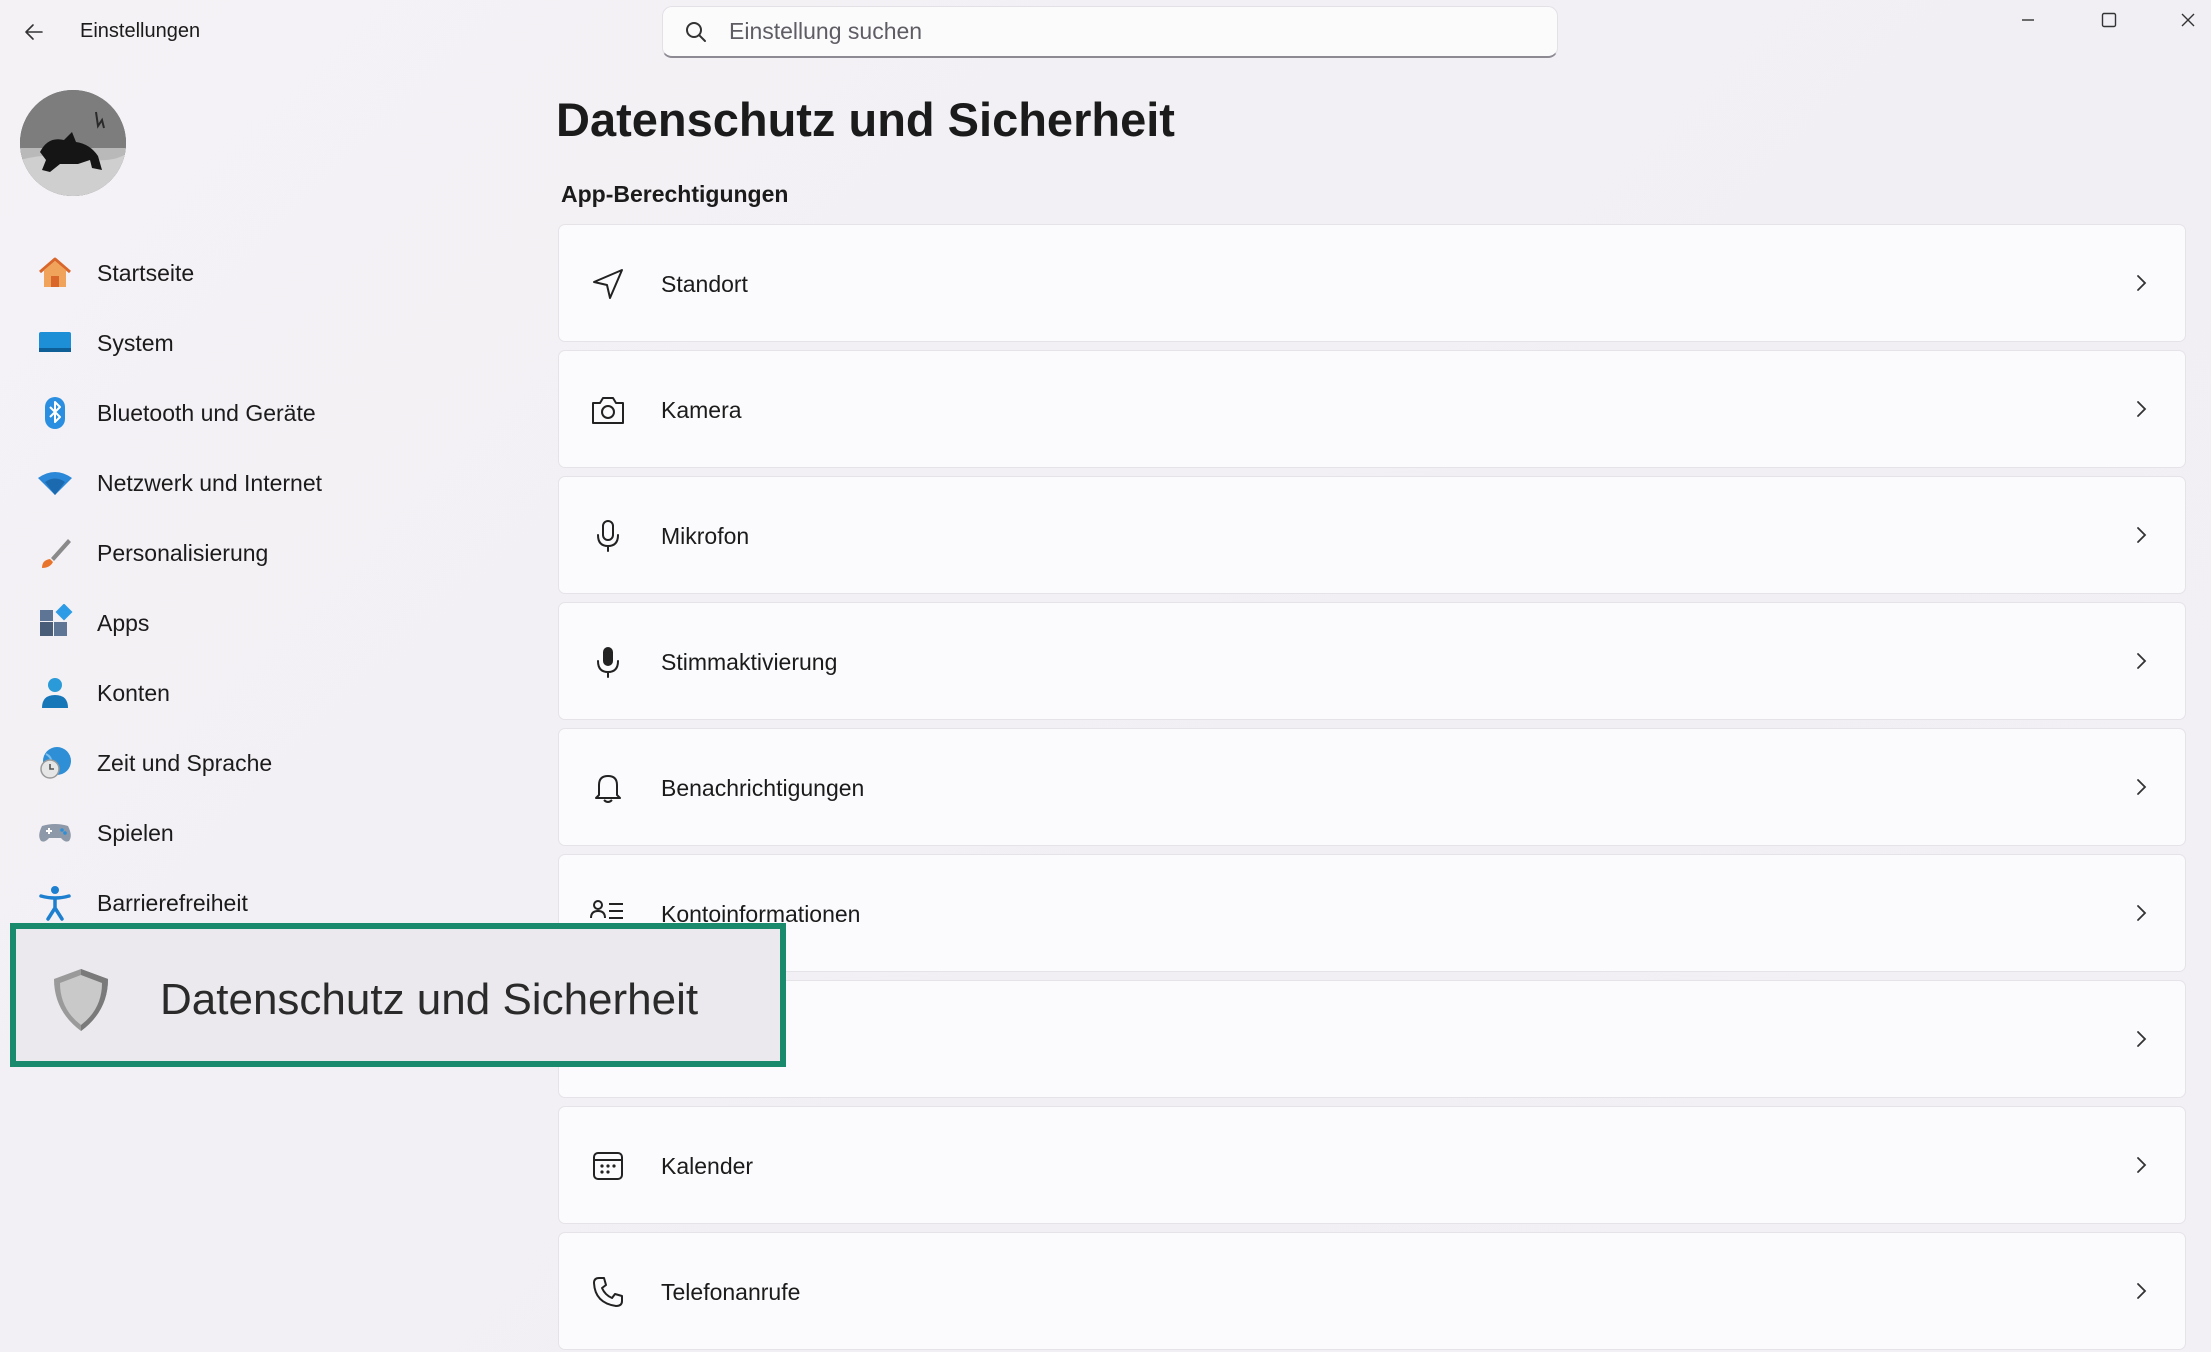 This screenshot has height=1352, width=2211. I want to click on card-telefonanrufe: Telefonanrufe, so click(1372, 1291).